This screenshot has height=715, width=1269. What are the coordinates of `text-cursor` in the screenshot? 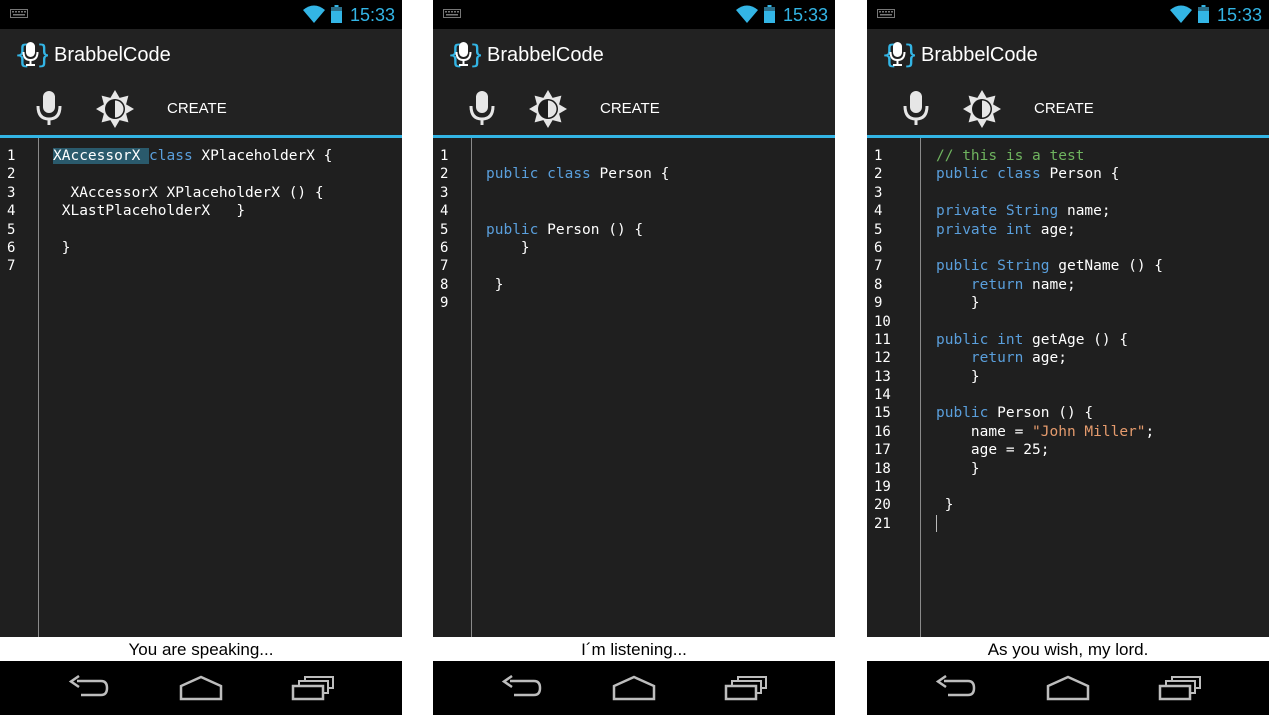 It's located at (936, 524).